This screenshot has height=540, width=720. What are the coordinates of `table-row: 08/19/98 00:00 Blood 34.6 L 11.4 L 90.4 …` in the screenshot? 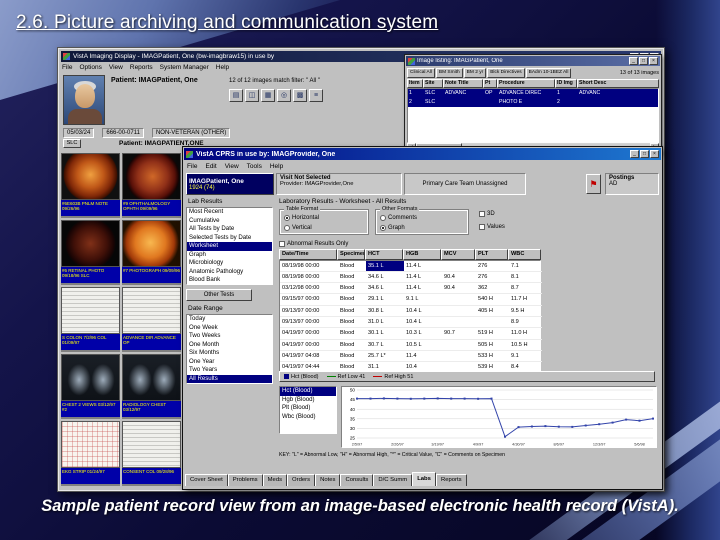 It's located at (411, 278).